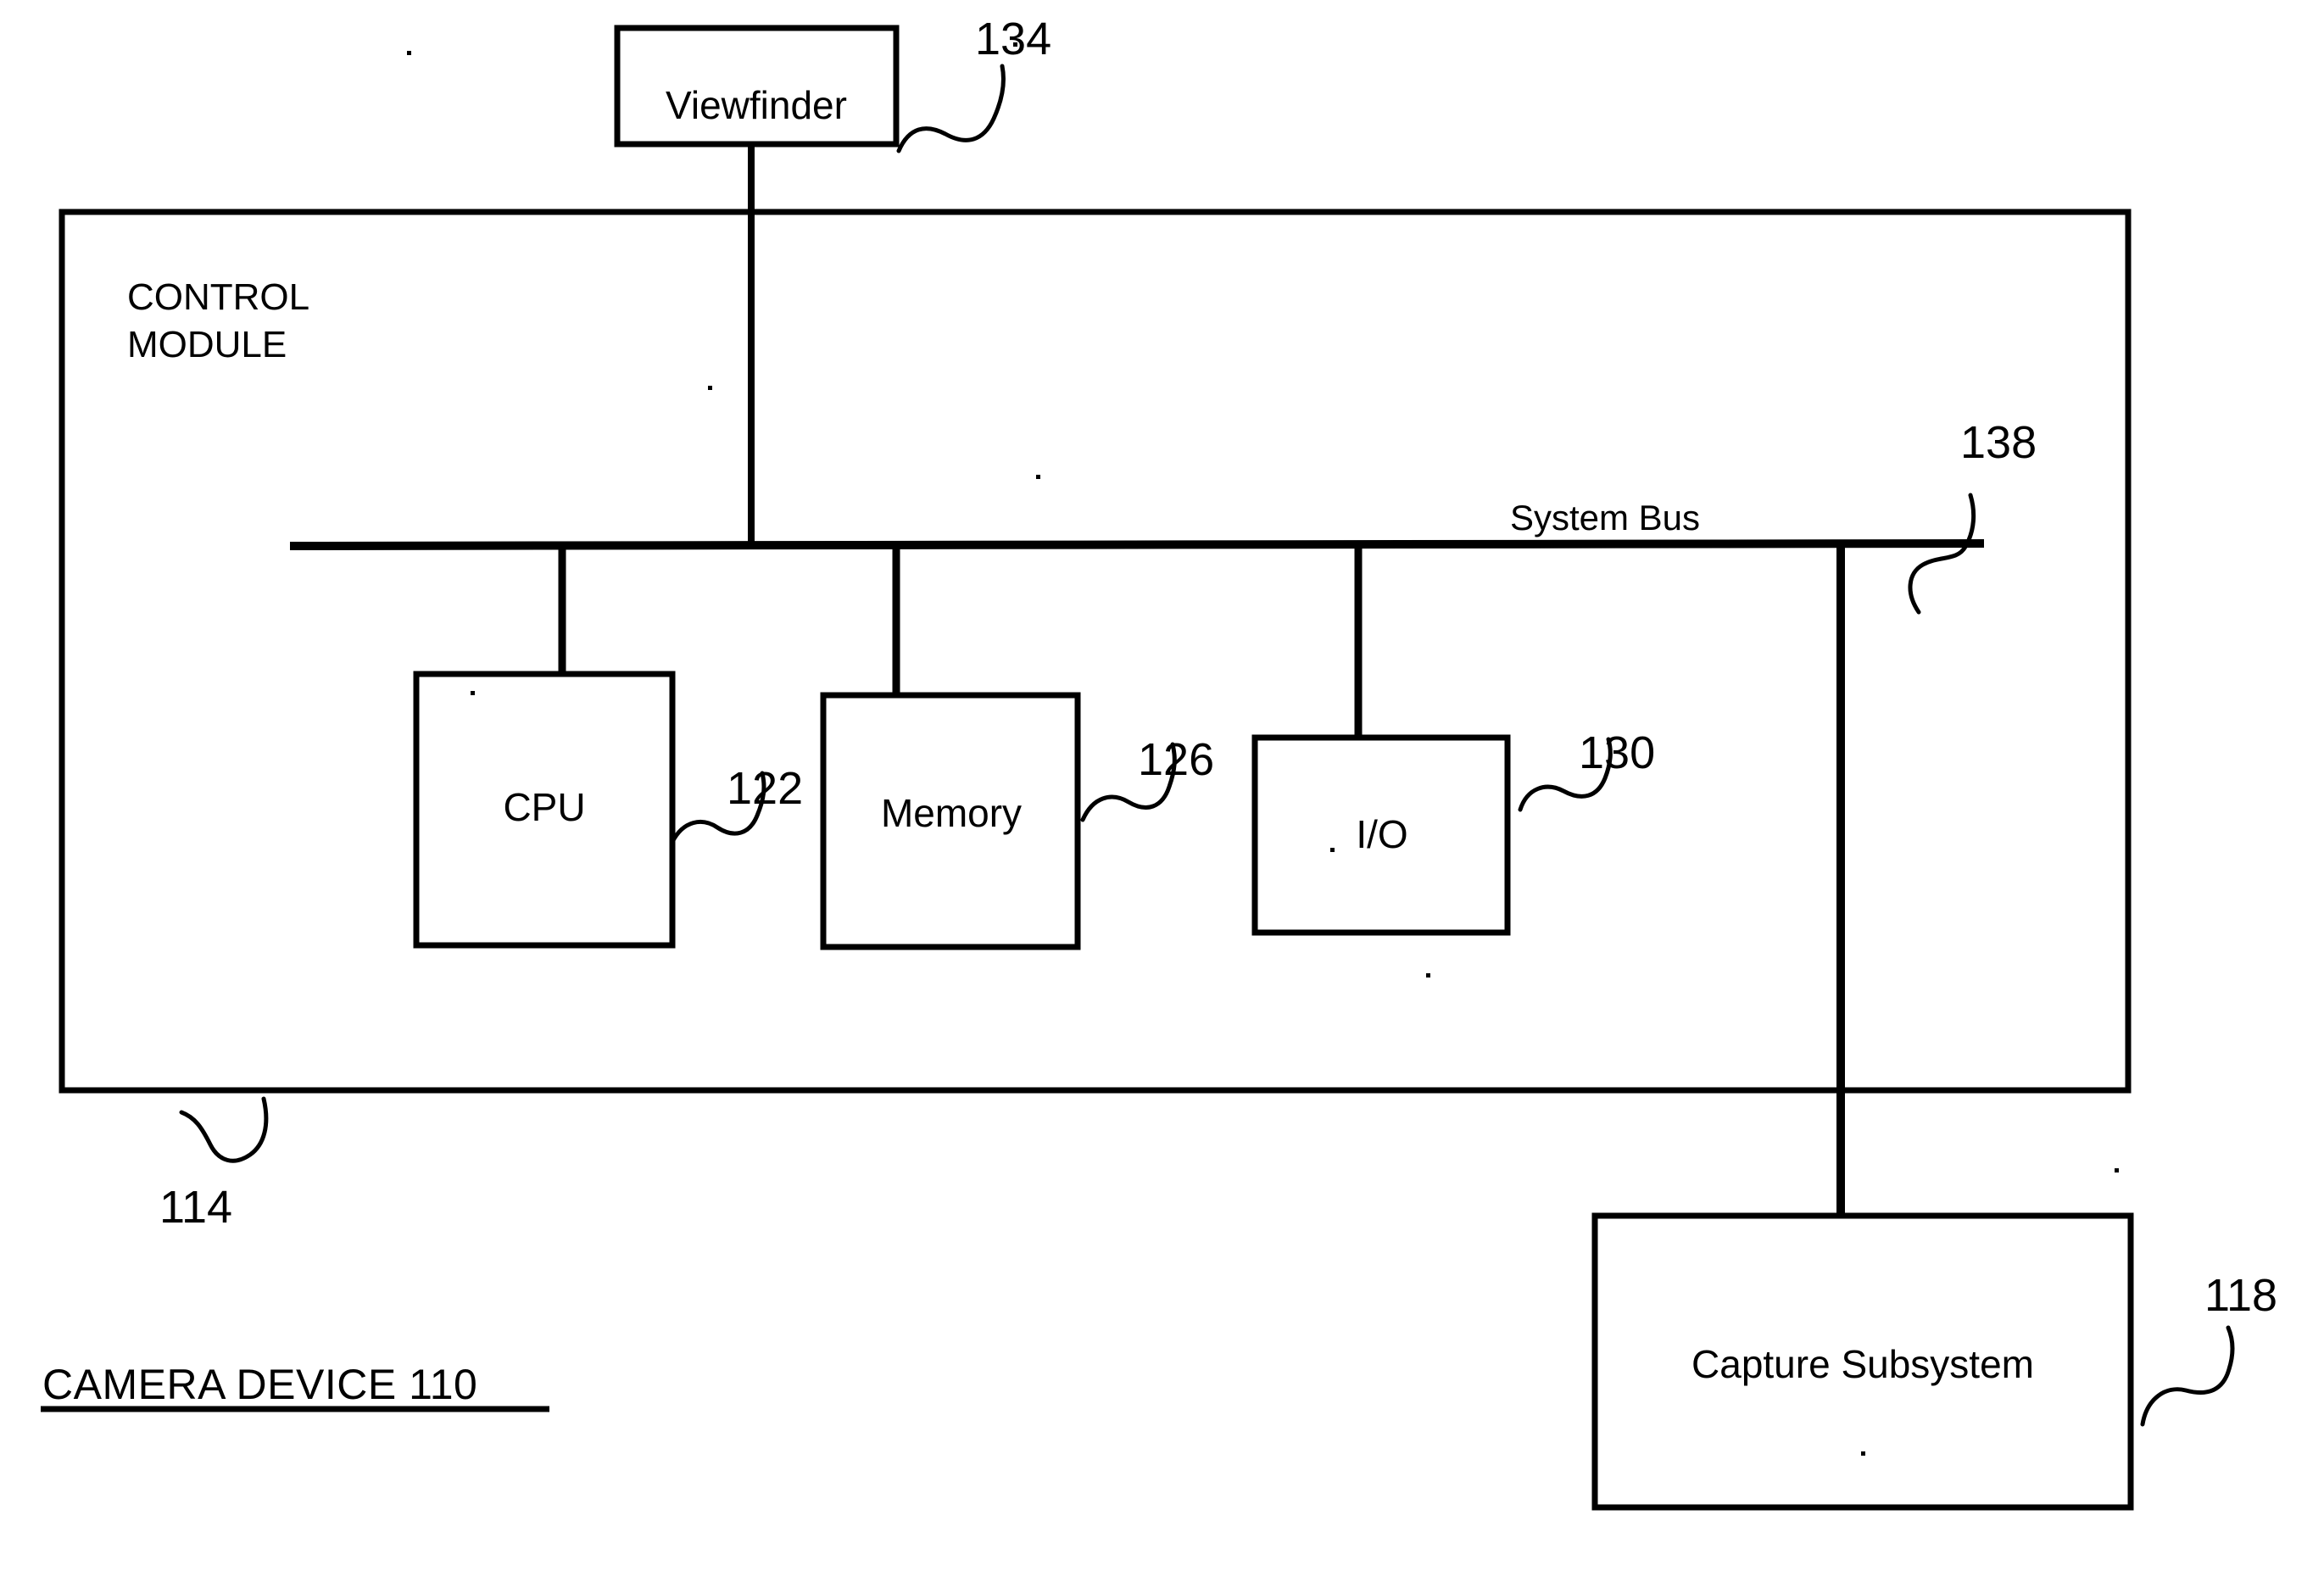  I want to click on capture-subsystem-leader-line, so click(2187, 1376).